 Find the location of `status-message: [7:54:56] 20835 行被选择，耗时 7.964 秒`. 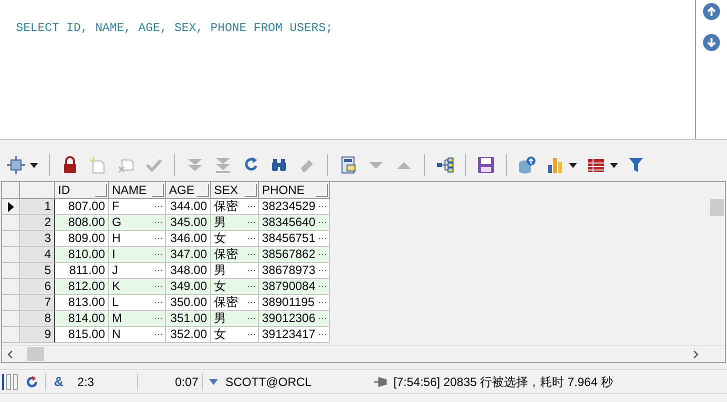

status-message: [7:54:56] 20835 行被选择，耗时 7.964 秒 is located at coordinates (503, 382).